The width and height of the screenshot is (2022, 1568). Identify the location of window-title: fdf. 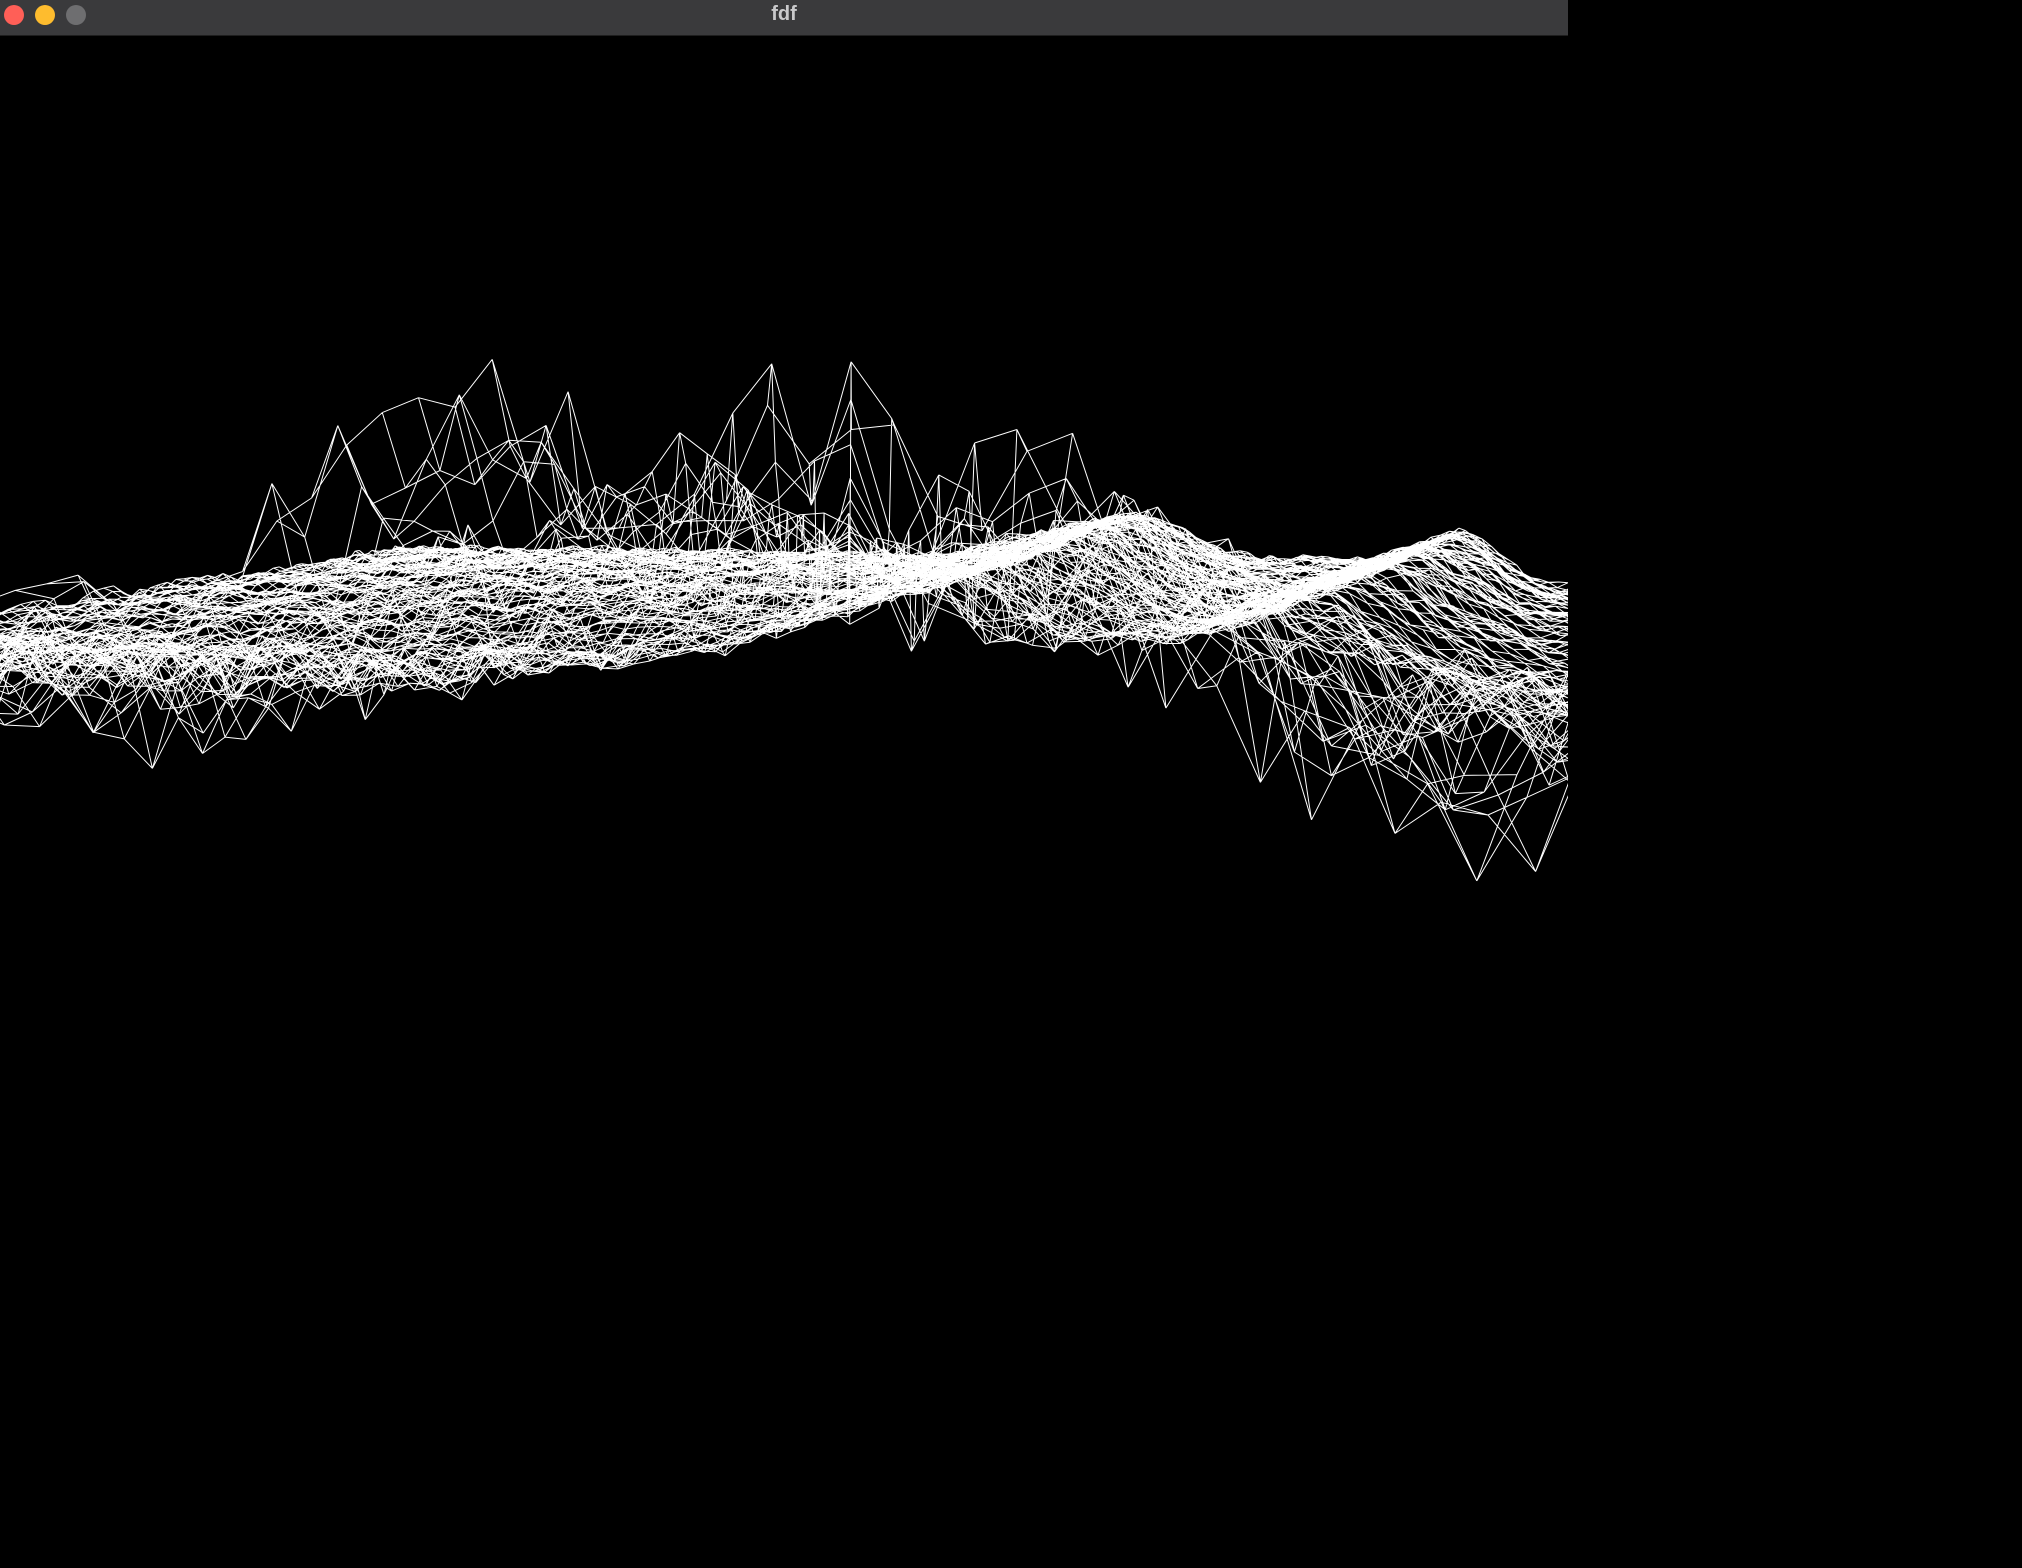
(784, 14).